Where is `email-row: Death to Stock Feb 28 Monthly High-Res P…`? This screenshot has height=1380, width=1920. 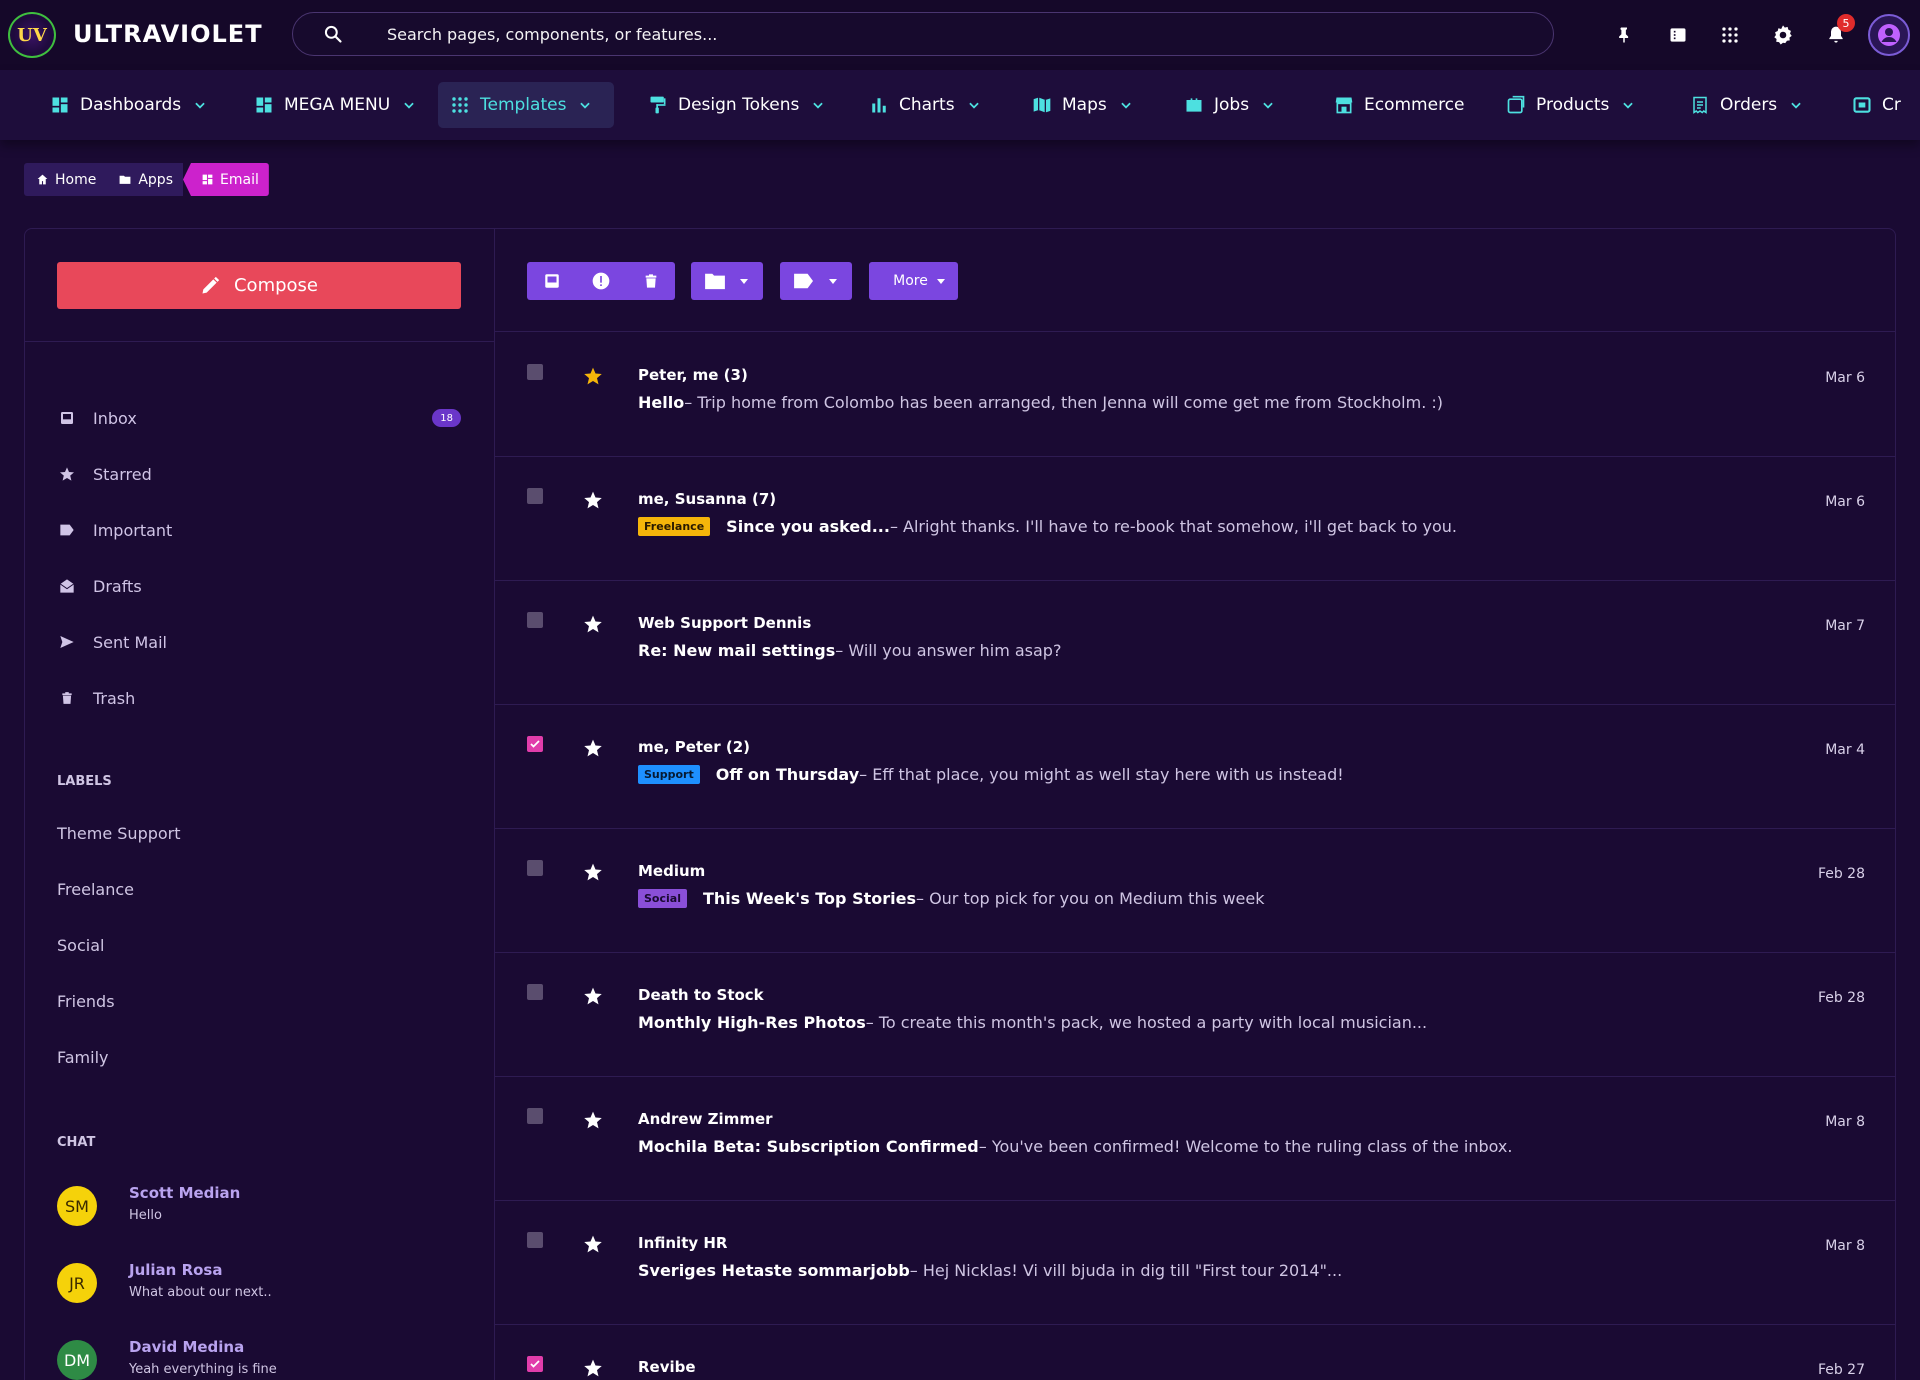 email-row: Death to Stock Feb 28 Monthly High-Res P… is located at coordinates (1195, 1015).